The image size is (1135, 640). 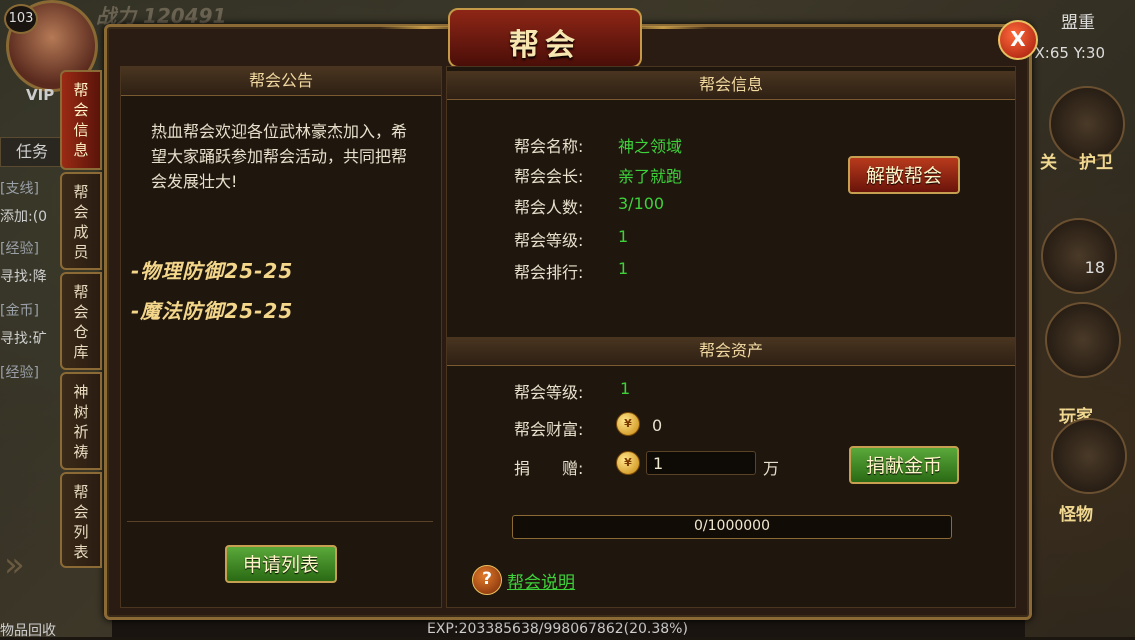 I want to click on quest-line: 寻找:矿, so click(x=23, y=338).